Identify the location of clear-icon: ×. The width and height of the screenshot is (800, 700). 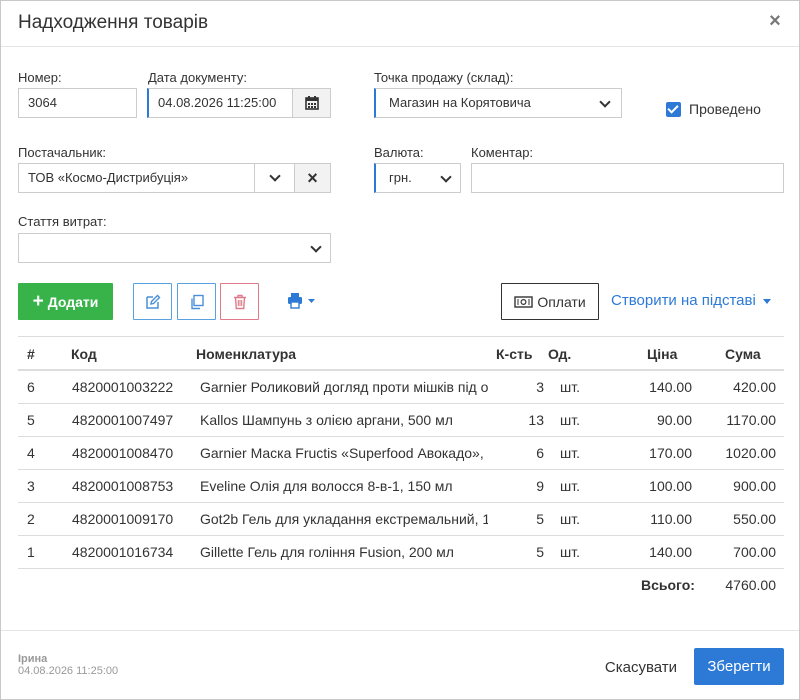
(312, 177).